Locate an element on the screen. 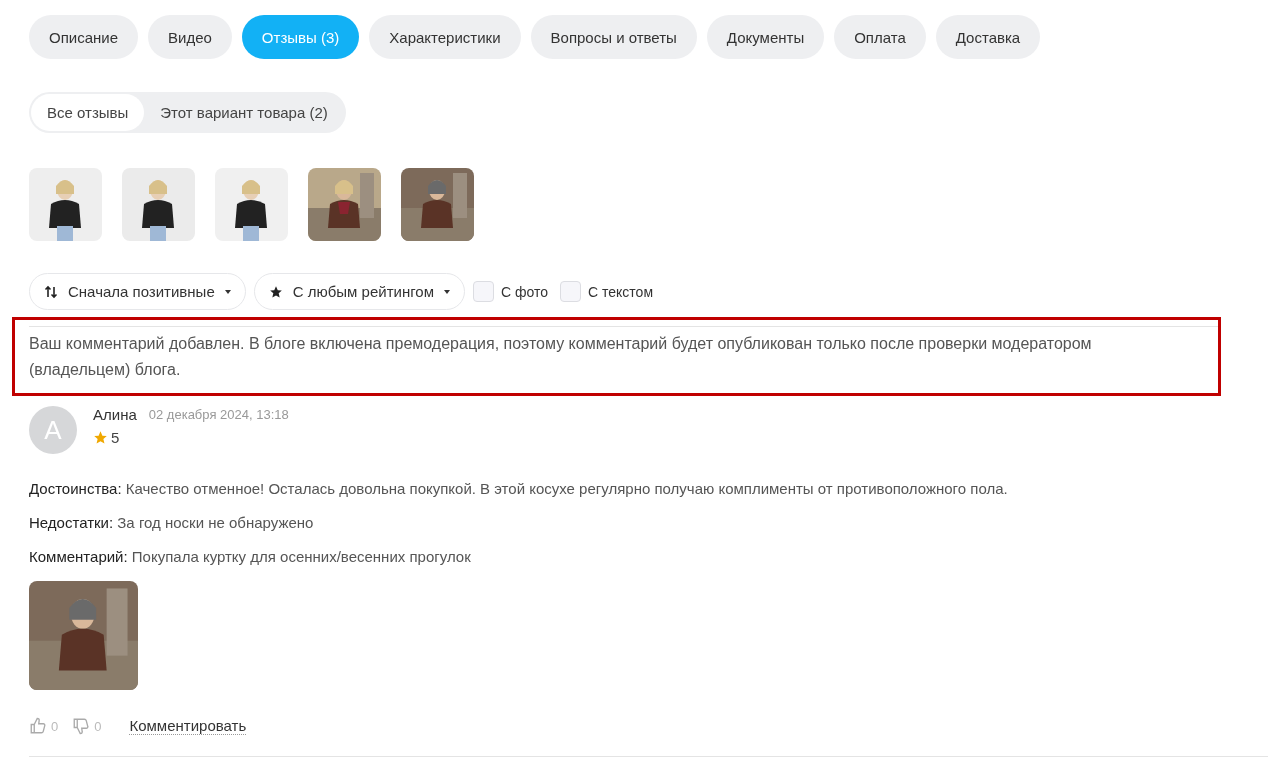 Image resolution: width=1268 pixels, height=765 pixels. segment-tab: Все отзывы is located at coordinates (88, 112).